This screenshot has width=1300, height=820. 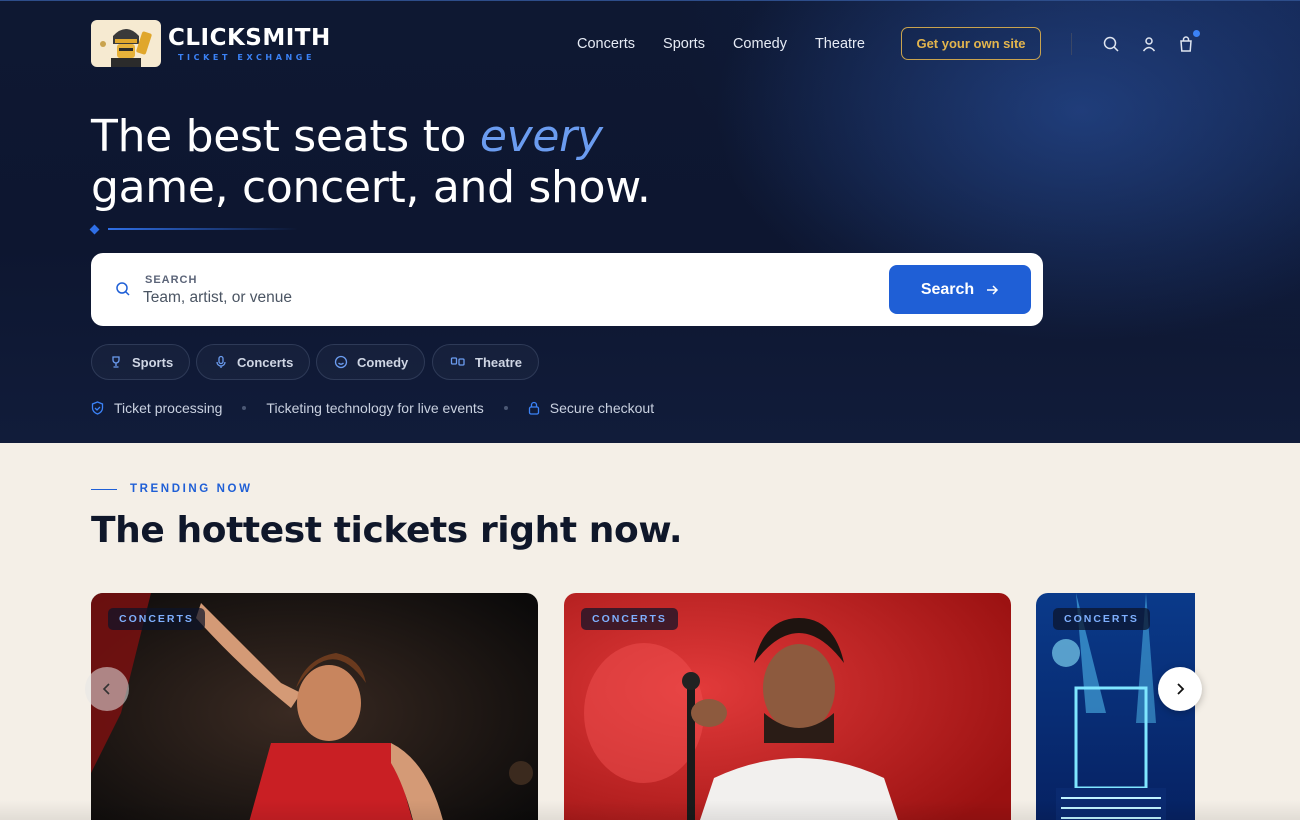 What do you see at coordinates (458, 362) in the screenshot?
I see `theatre-icon` at bounding box center [458, 362].